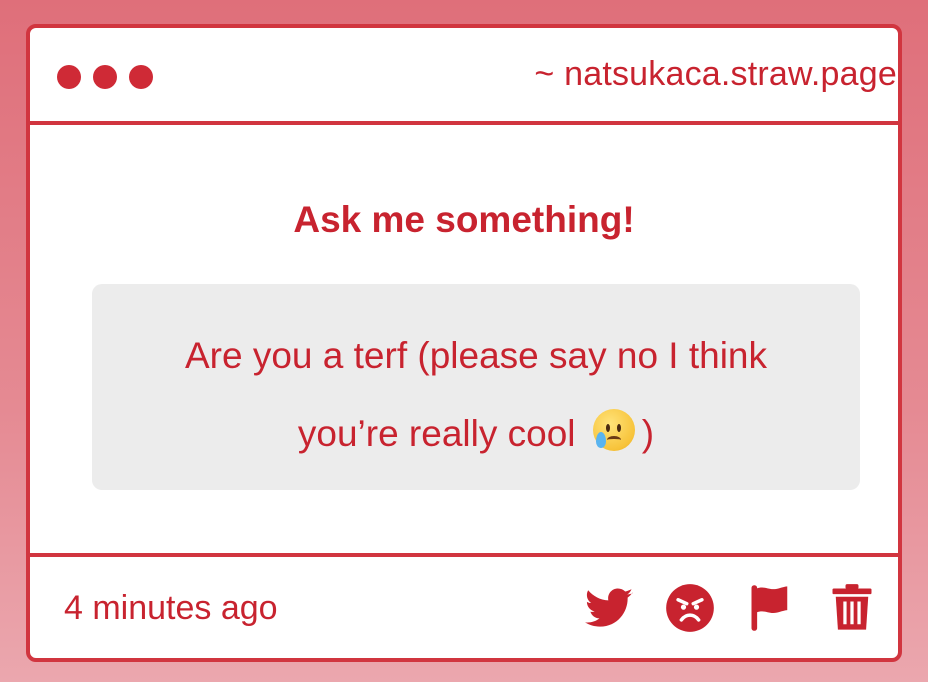  What do you see at coordinates (690, 608) in the screenshot?
I see `angry-face-icon` at bounding box center [690, 608].